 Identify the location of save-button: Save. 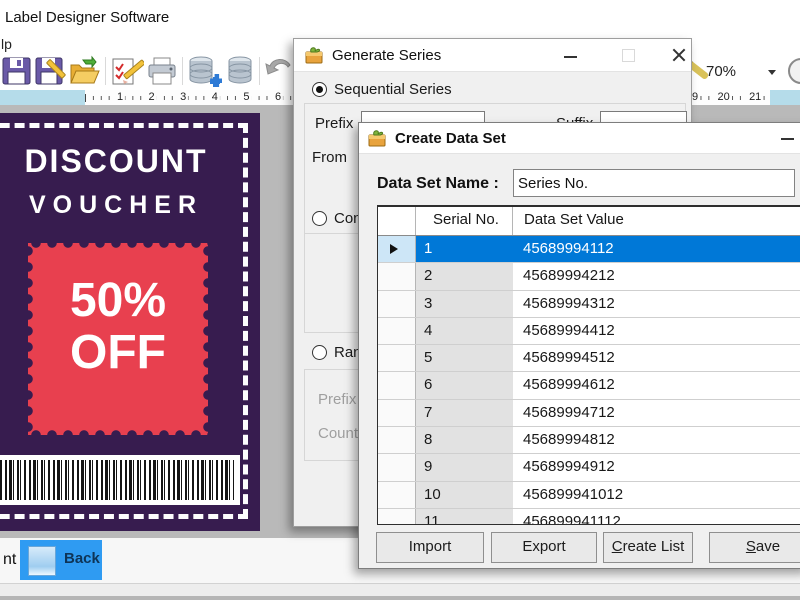
(754, 547).